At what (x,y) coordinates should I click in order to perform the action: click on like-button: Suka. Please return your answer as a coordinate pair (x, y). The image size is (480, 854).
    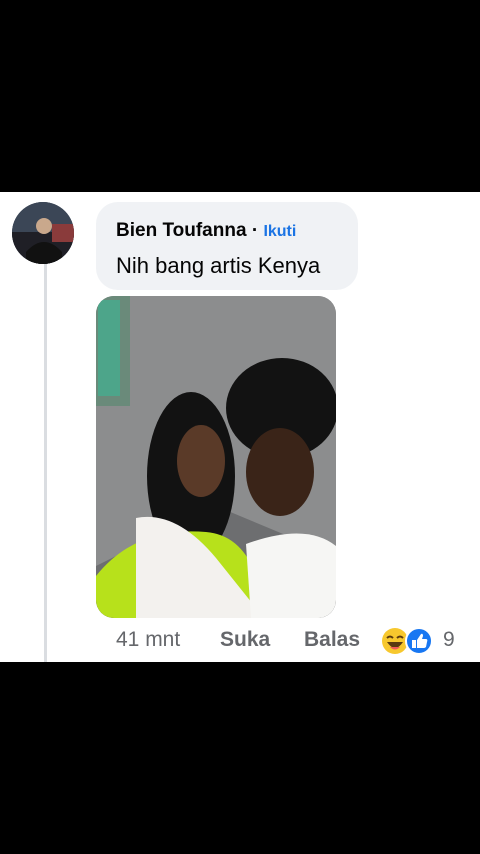
    Looking at the image, I should click on (245, 640).